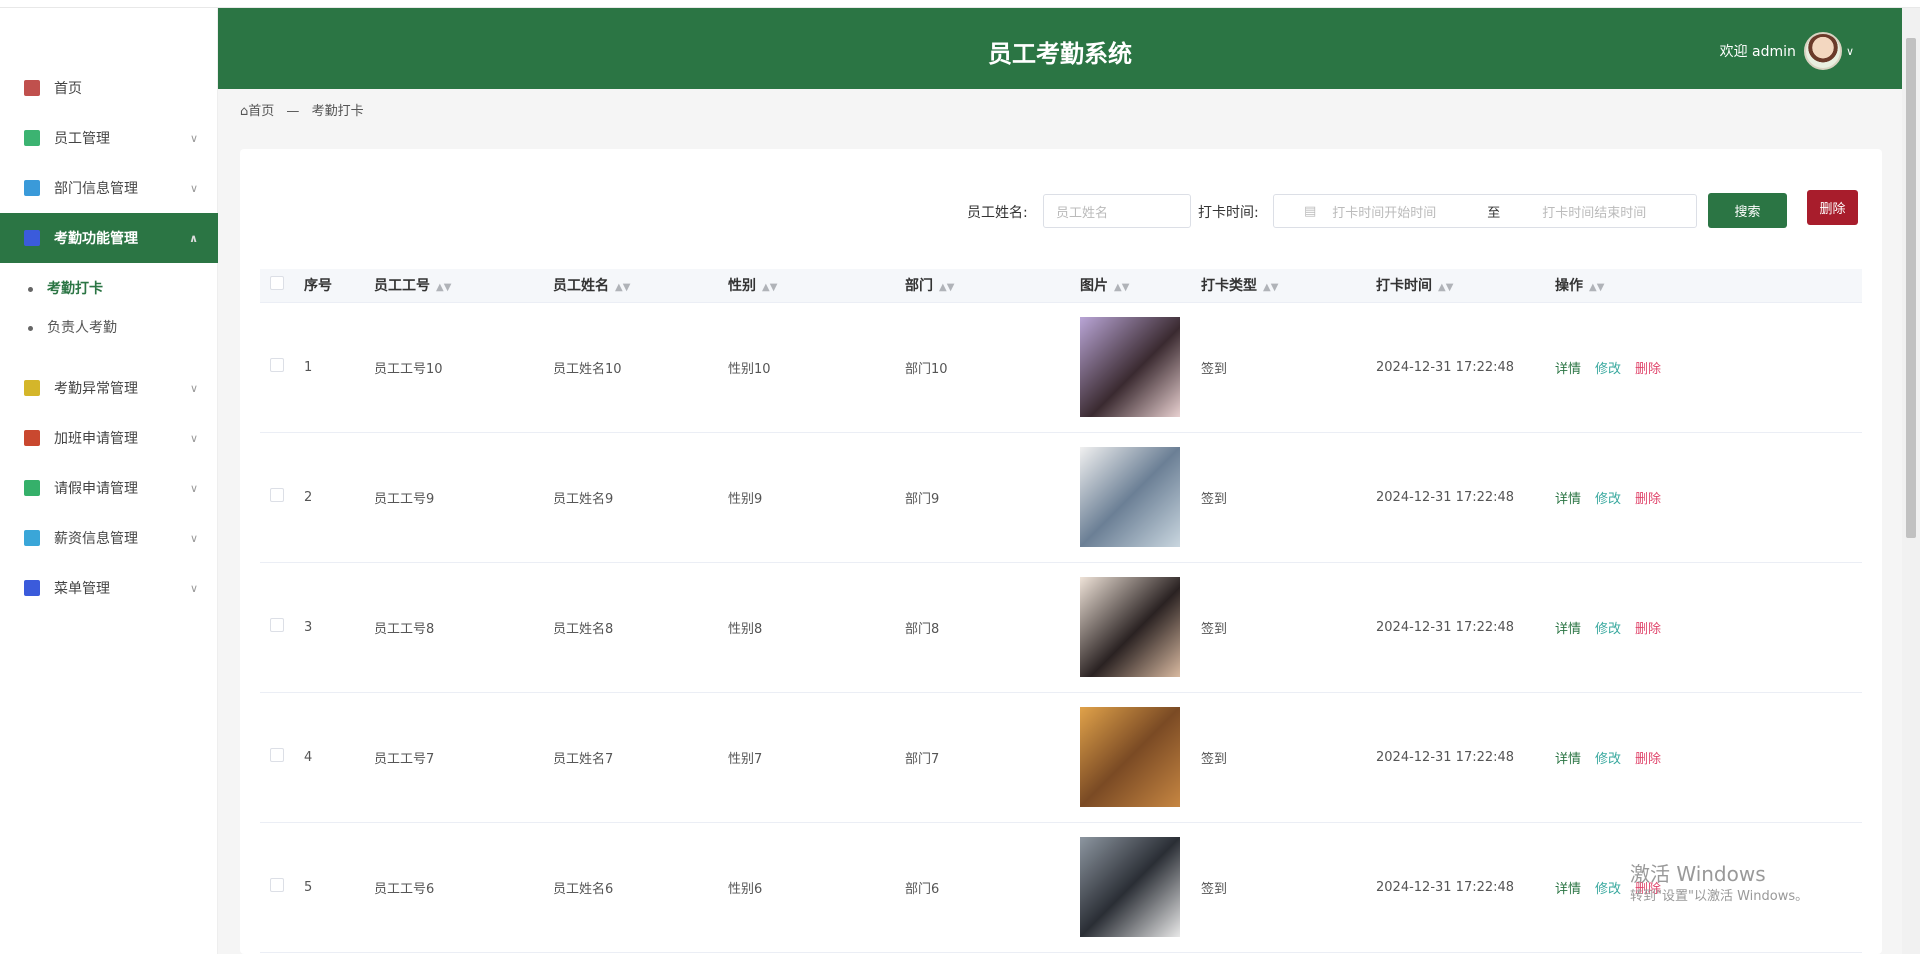  Describe the element at coordinates (32, 88) in the screenshot. I see `home-icon` at that location.